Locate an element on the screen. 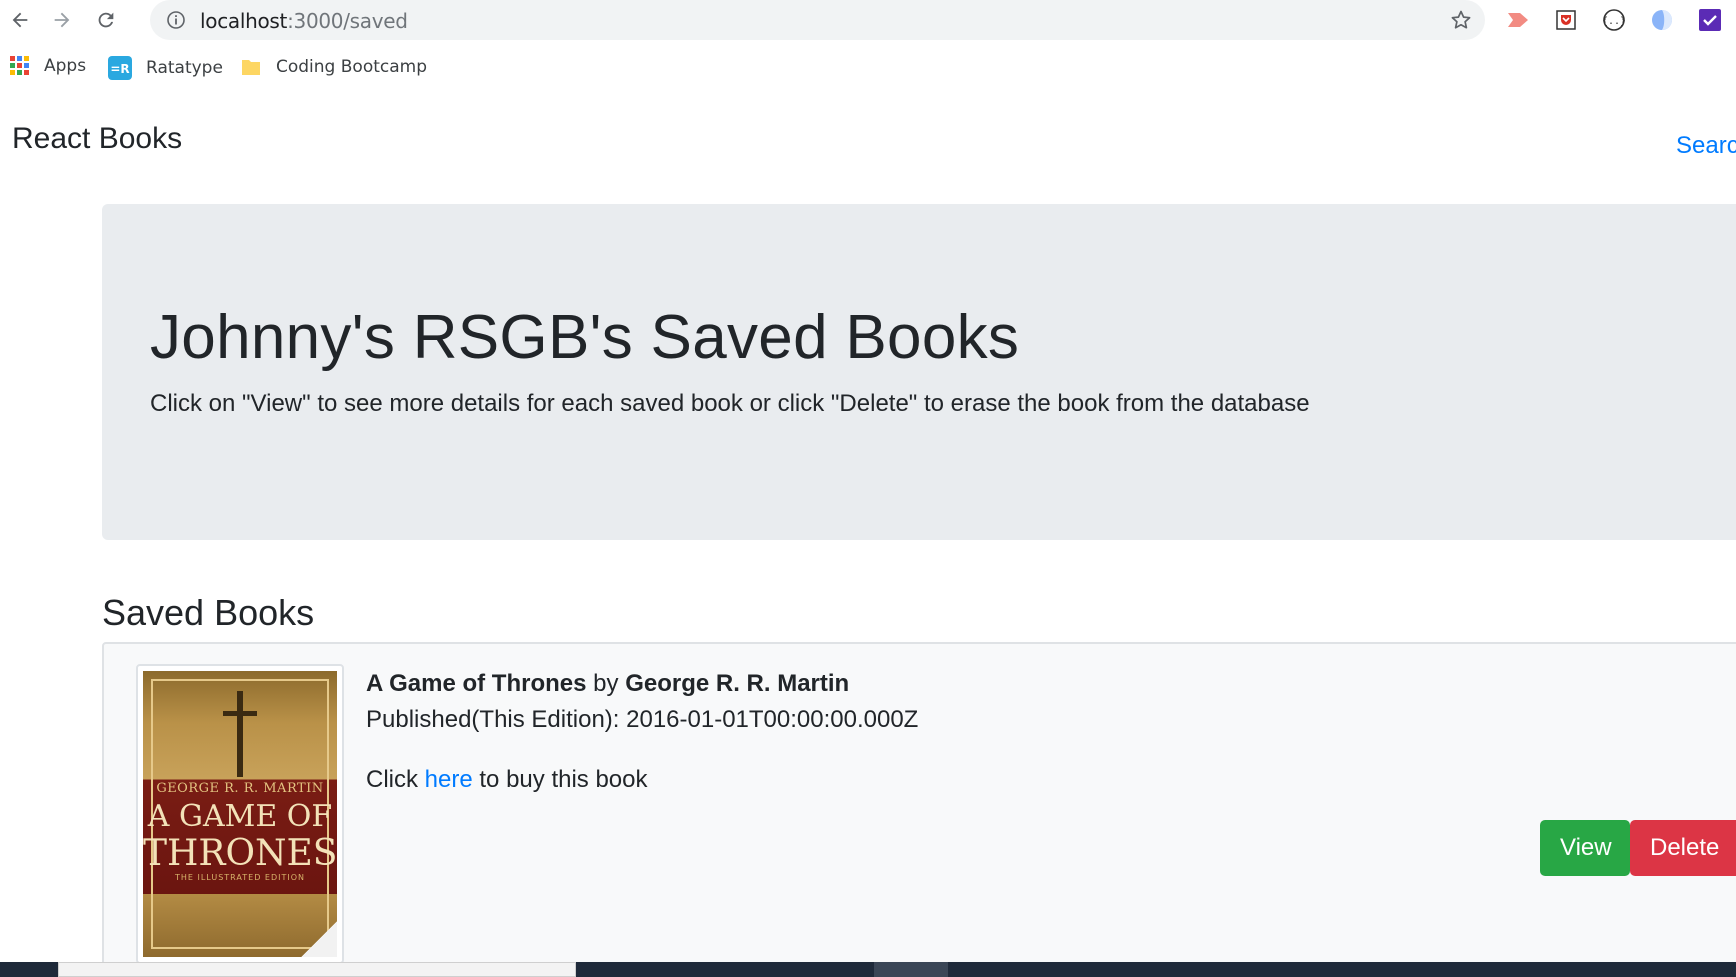 This screenshot has height=977, width=1736. book-buy-line: Click here to buy this book is located at coordinates (507, 780).